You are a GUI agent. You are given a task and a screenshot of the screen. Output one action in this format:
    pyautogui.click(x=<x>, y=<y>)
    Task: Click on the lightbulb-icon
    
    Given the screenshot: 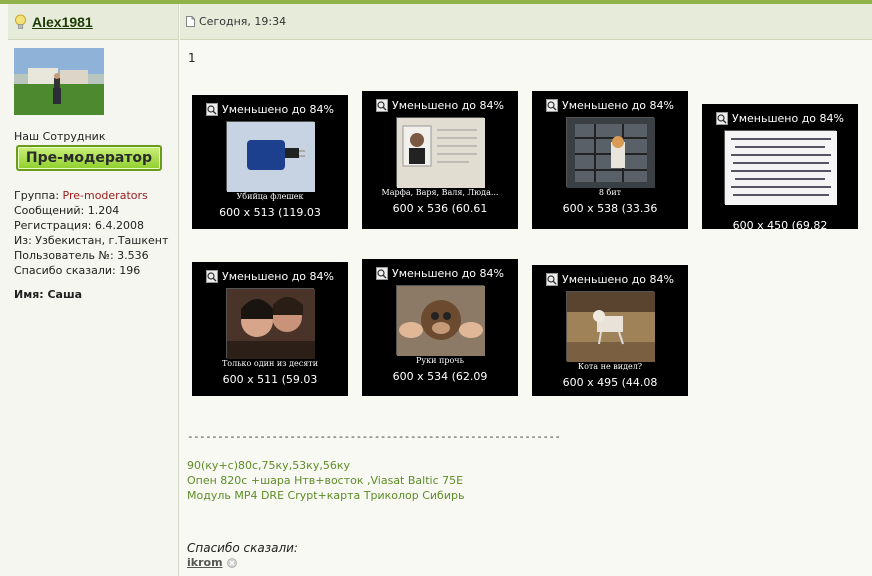 What is the action you would take?
    pyautogui.click(x=20, y=21)
    